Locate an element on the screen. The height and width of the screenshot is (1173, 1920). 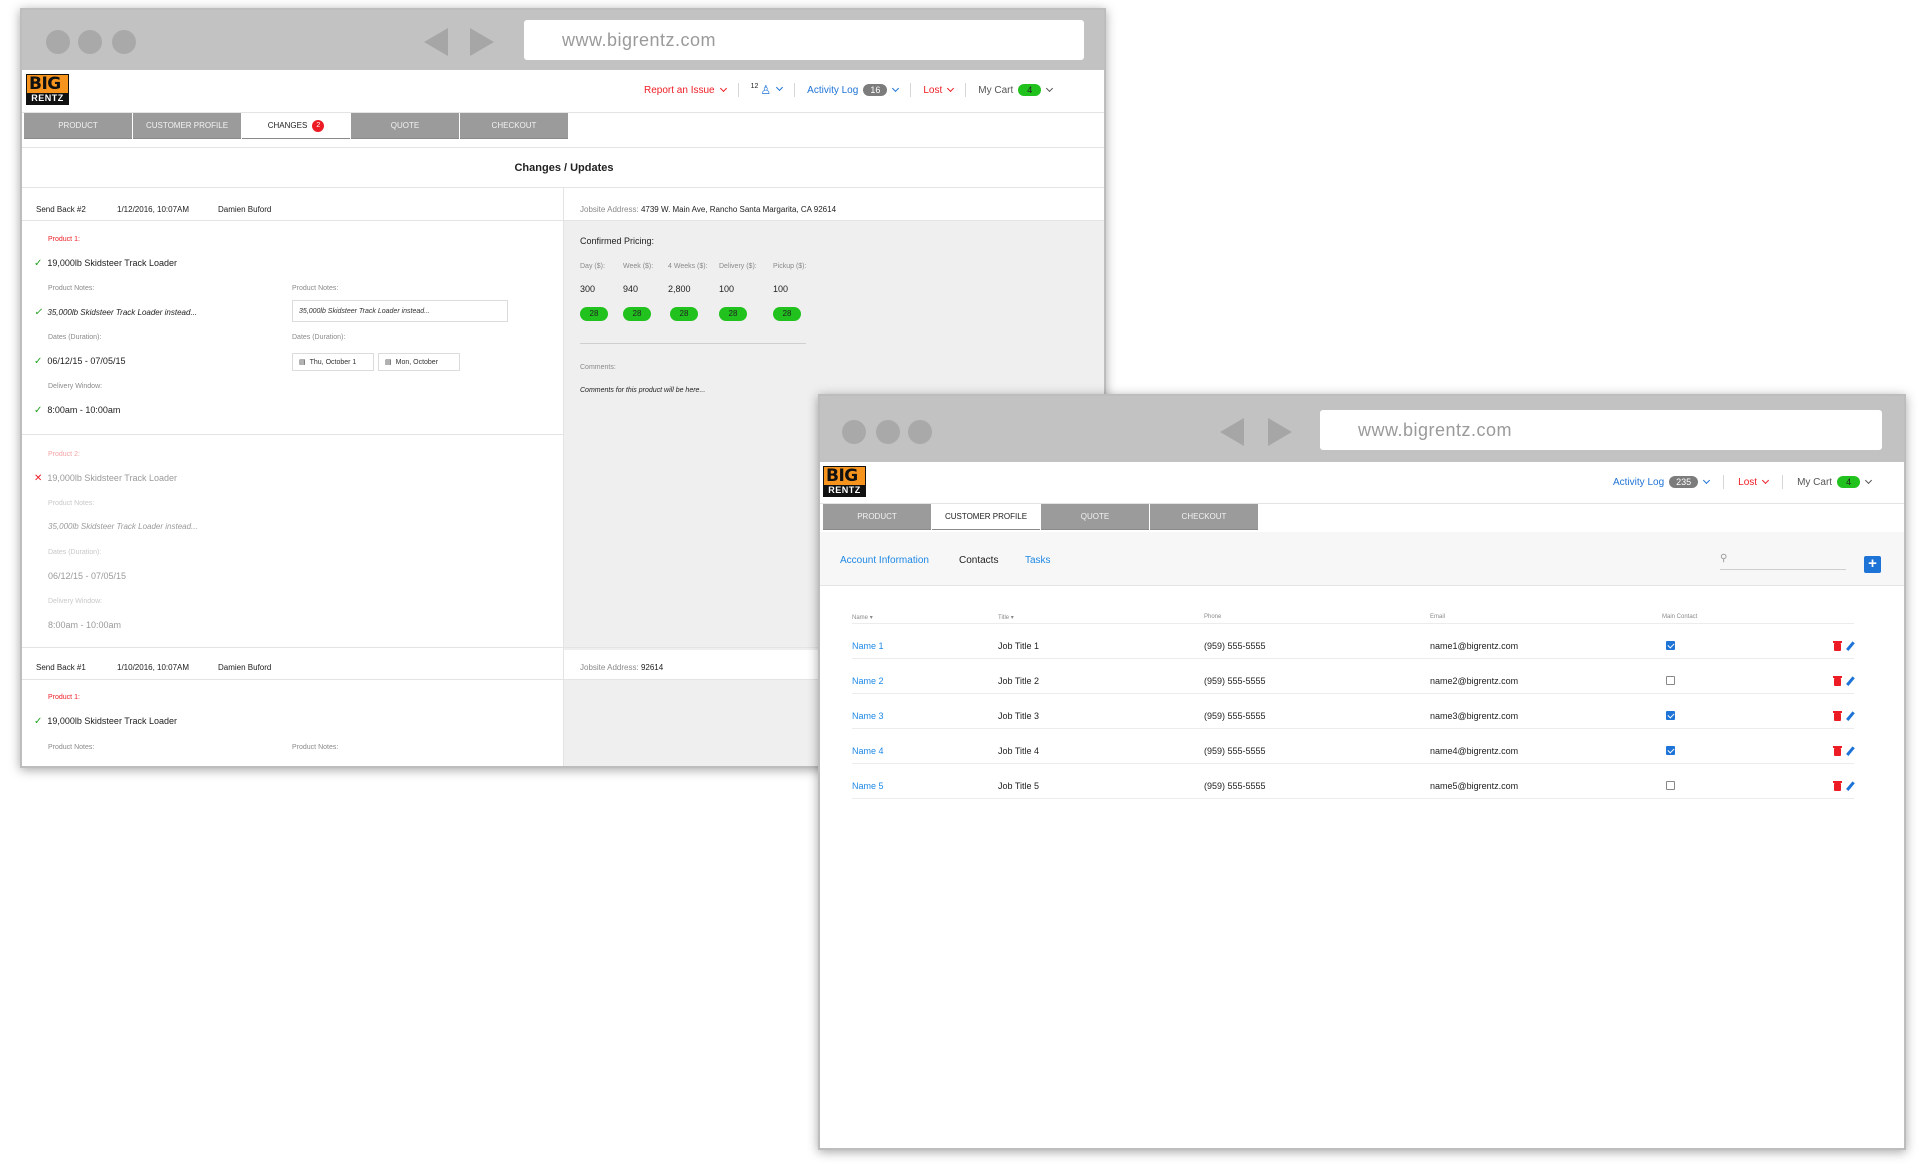
start-date-text: Thu, October 1 is located at coordinates (333, 362).